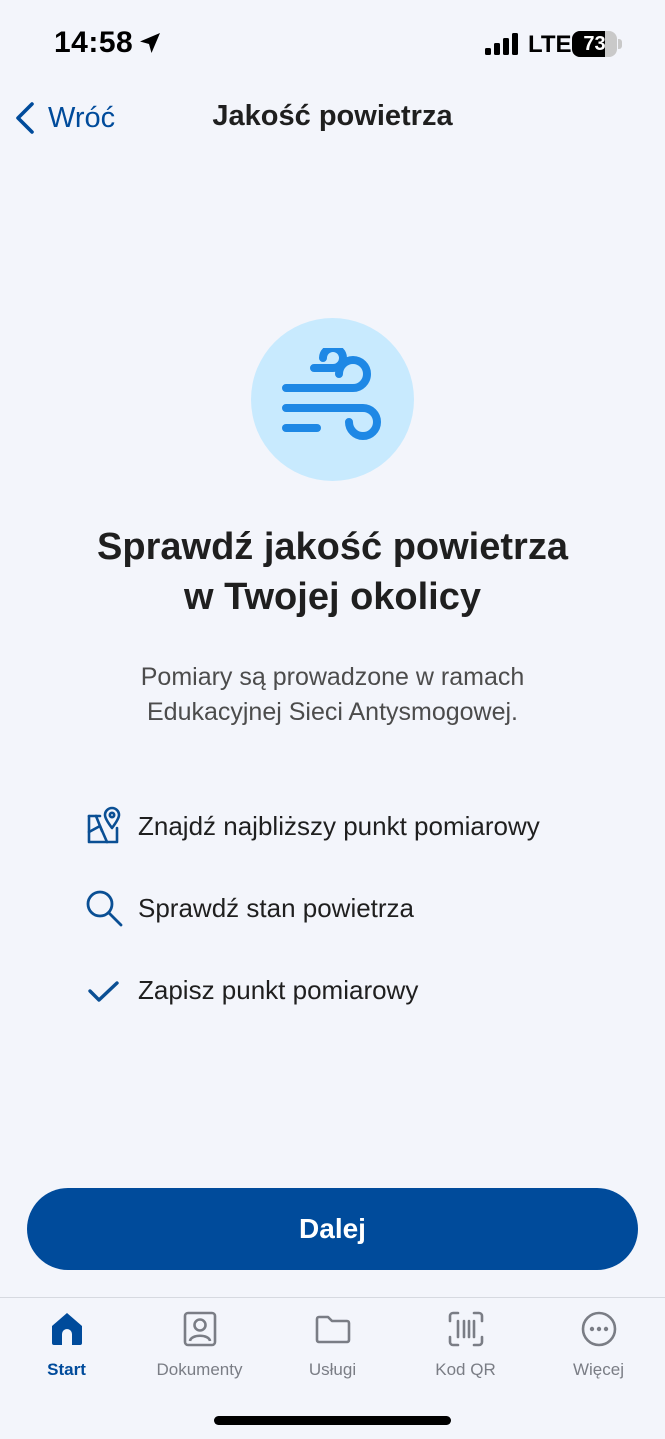 Image resolution: width=665 pixels, height=1439 pixels. What do you see at coordinates (150, 43) in the screenshot?
I see `location-arrow-icon` at bounding box center [150, 43].